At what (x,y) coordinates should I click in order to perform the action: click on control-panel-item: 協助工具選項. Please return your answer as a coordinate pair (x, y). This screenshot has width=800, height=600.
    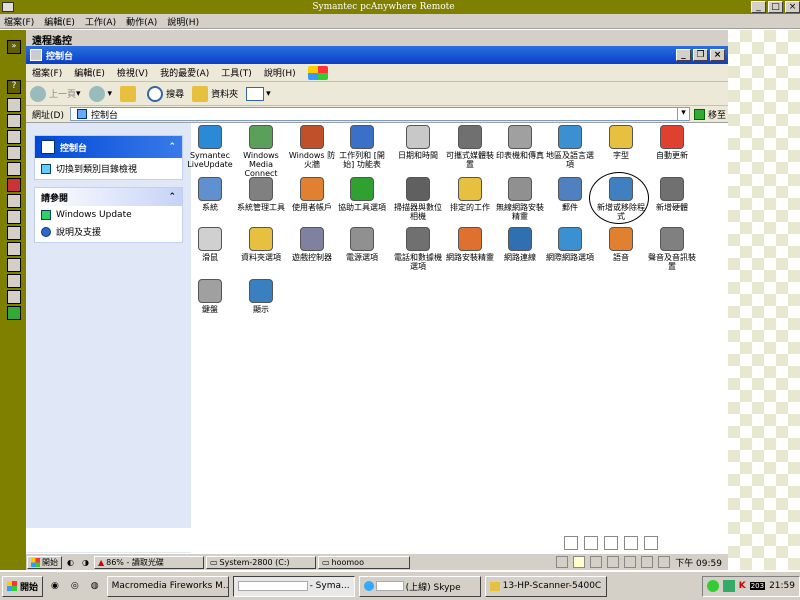
    Looking at the image, I should click on (362, 194).